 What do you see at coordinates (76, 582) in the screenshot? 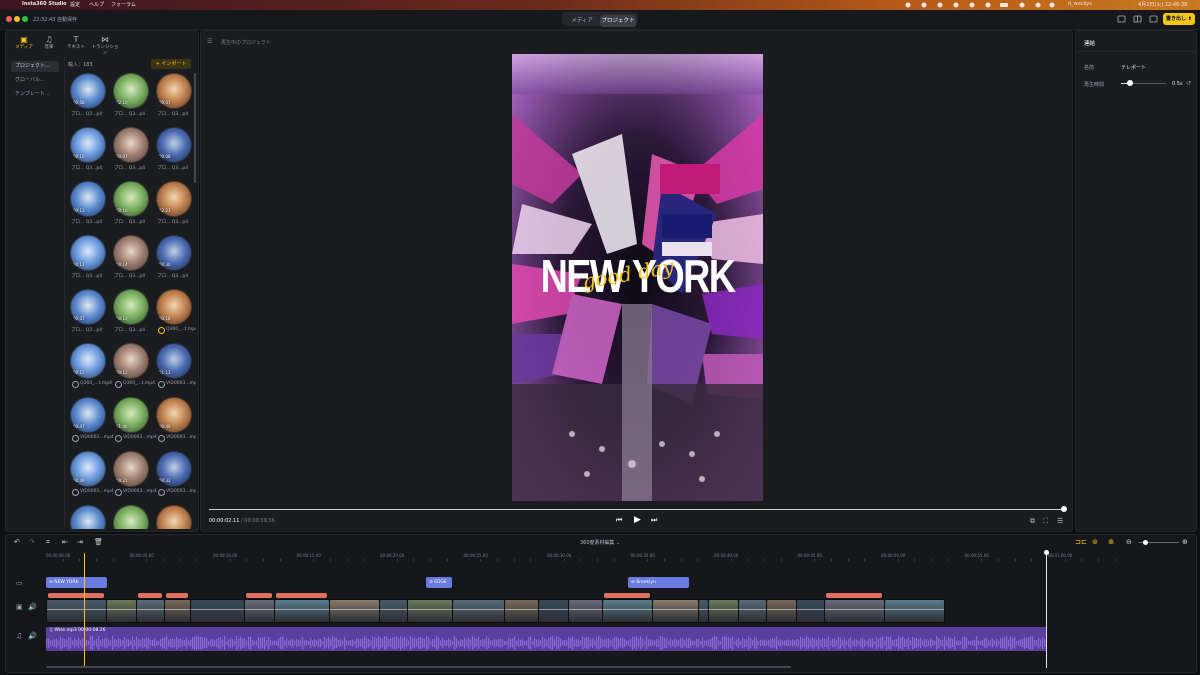
I see `text-clip: ⊘ NEW YORK` at bounding box center [76, 582].